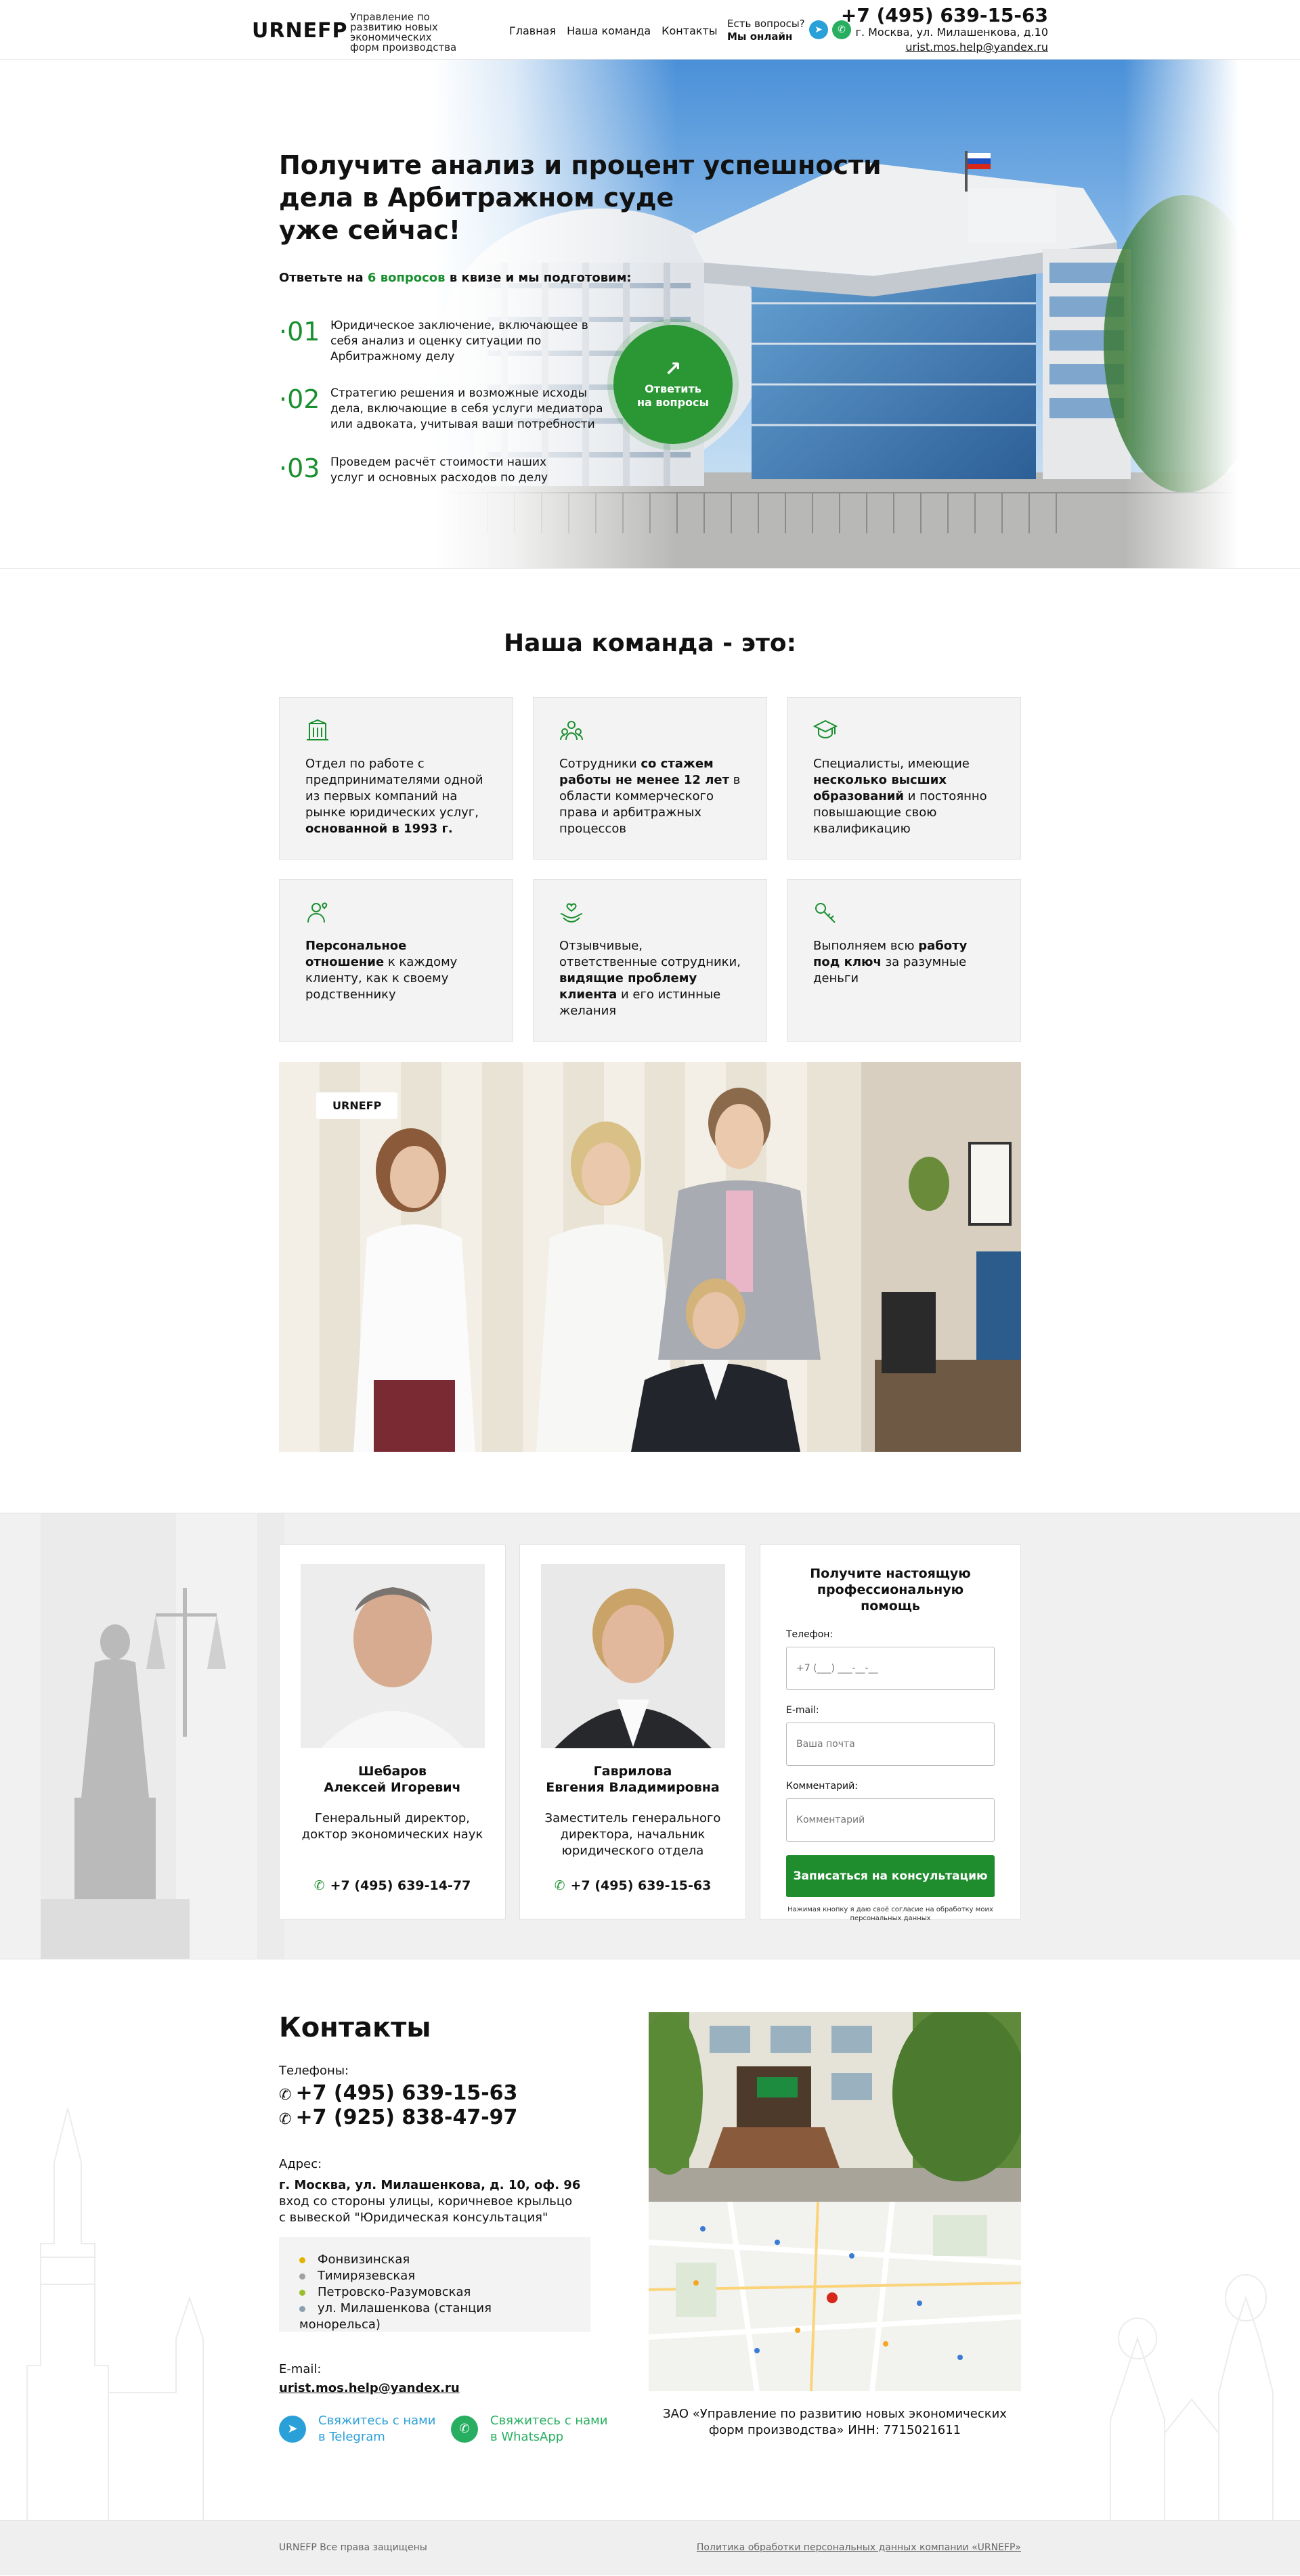 The height and width of the screenshot is (2576, 1300). I want to click on hero-title-line: дела в Арбитражном суде, so click(477, 198).